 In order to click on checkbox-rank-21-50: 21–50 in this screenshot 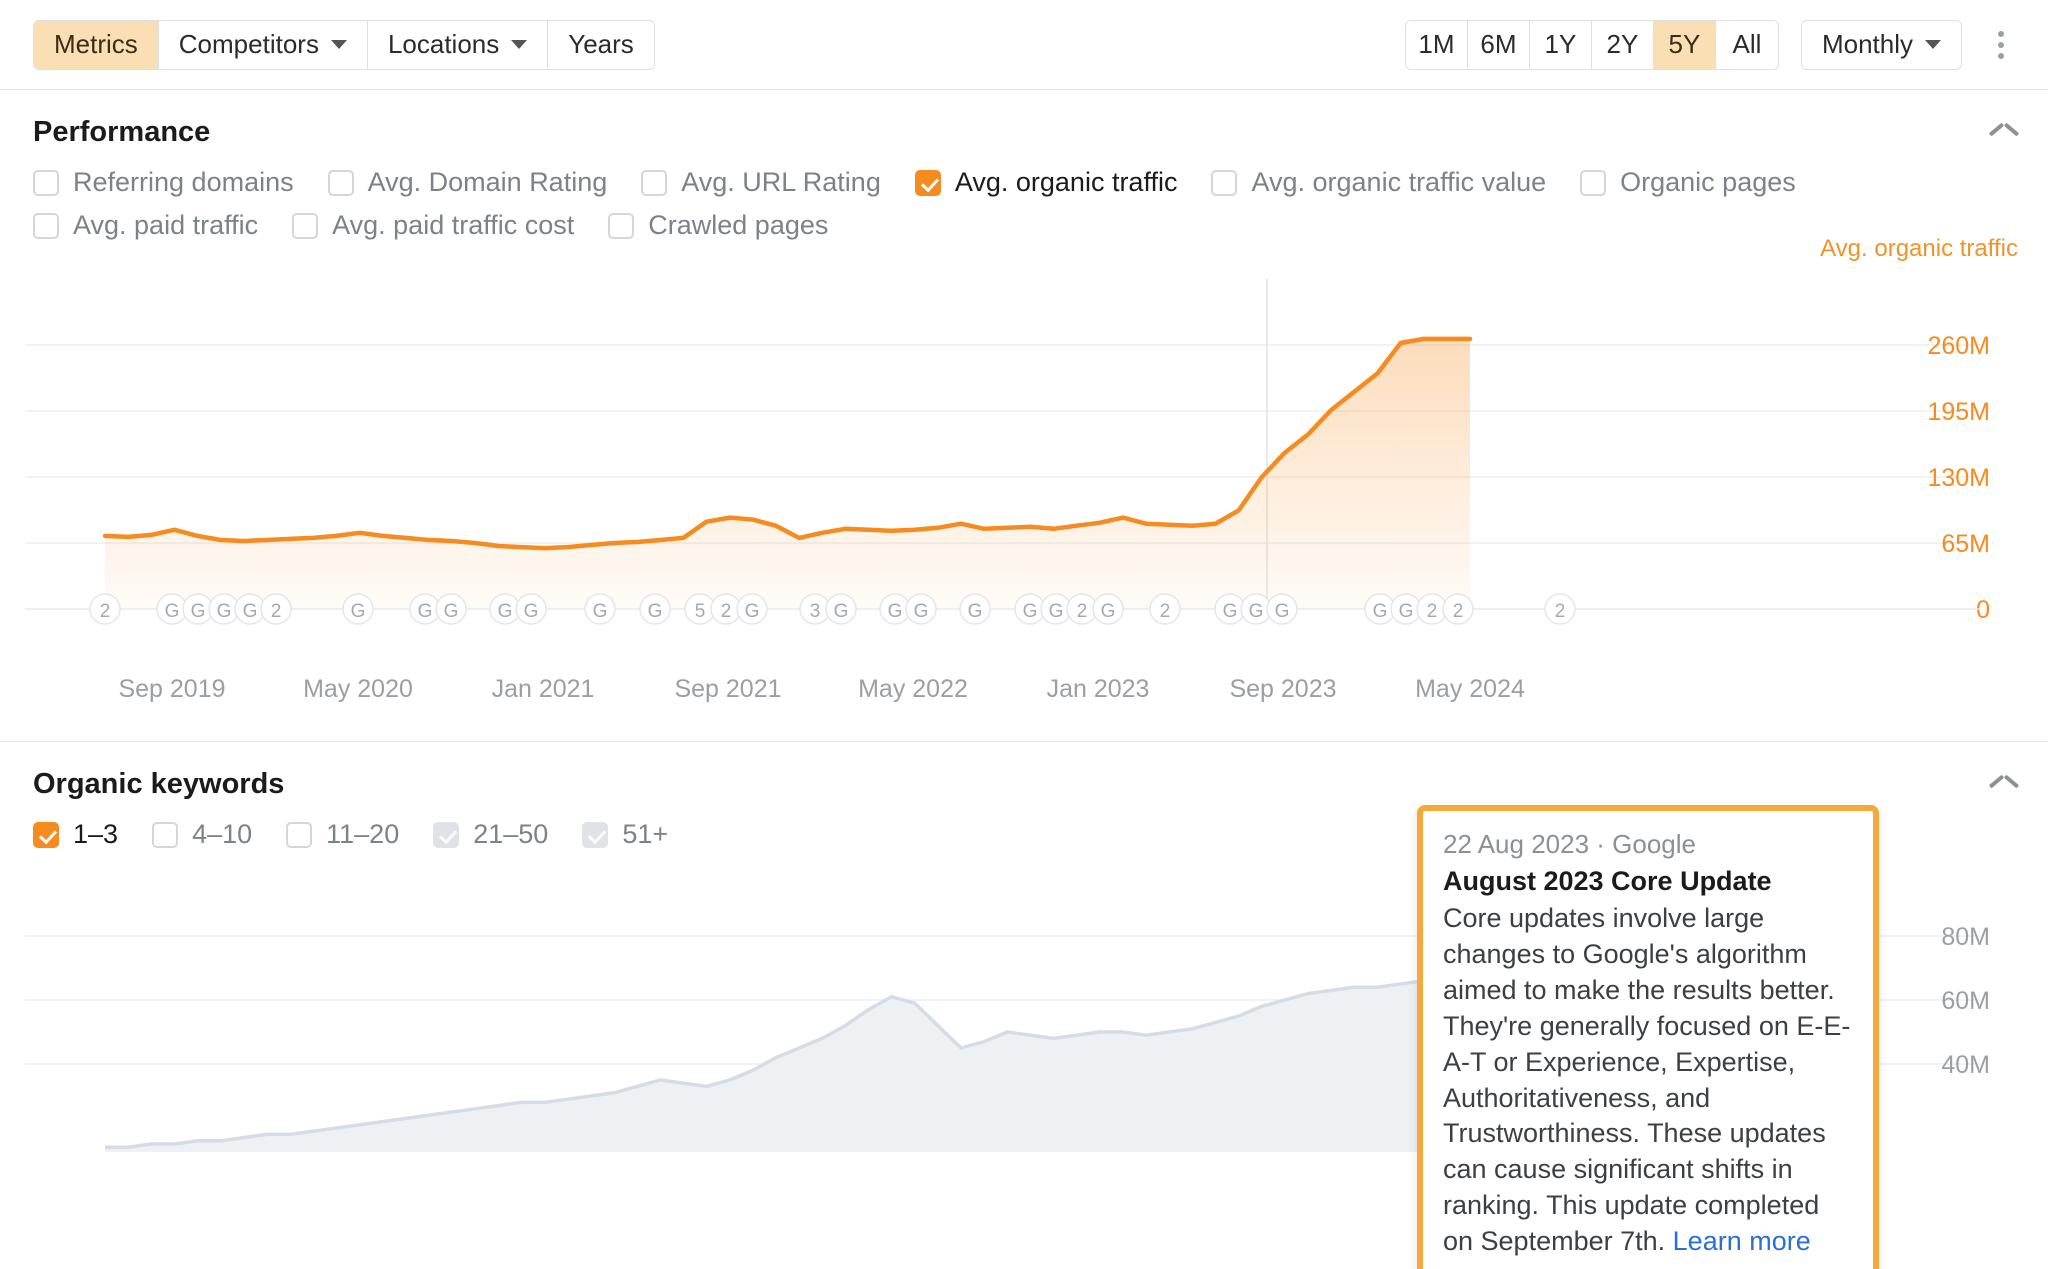, I will do `click(490, 834)`.